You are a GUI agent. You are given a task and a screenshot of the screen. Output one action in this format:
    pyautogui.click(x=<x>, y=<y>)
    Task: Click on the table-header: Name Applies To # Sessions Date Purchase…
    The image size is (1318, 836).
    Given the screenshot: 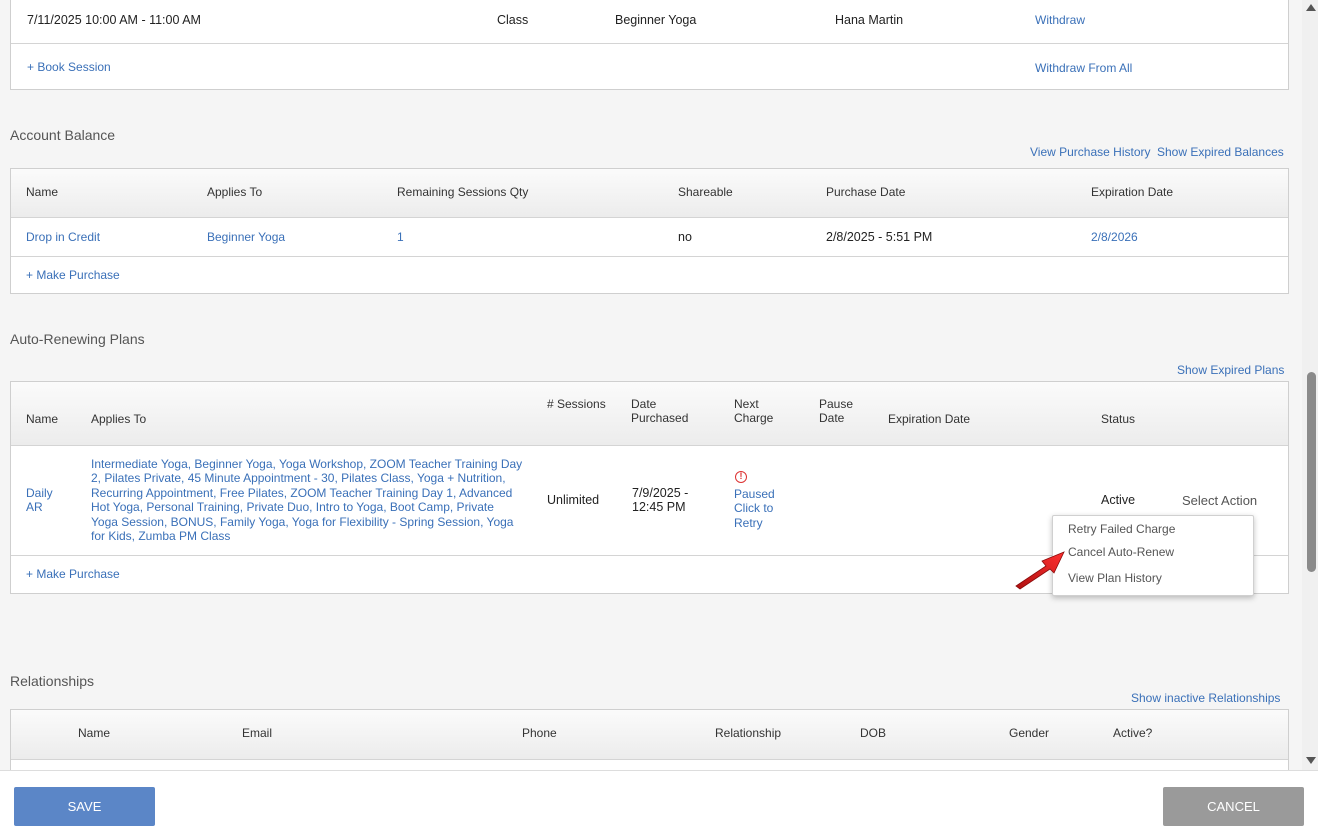 What is the action you would take?
    pyautogui.click(x=649, y=414)
    